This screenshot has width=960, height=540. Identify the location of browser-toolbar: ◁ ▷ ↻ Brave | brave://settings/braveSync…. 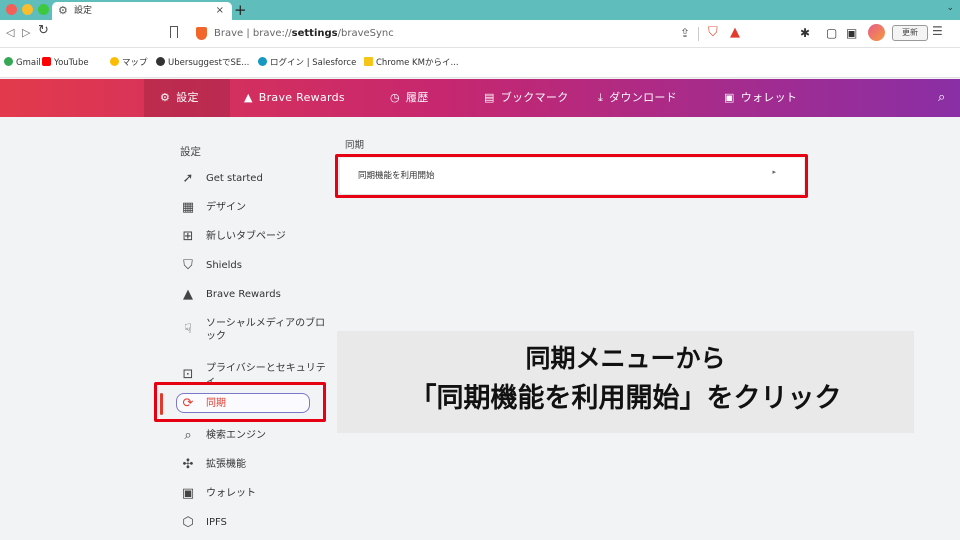
(480, 34).